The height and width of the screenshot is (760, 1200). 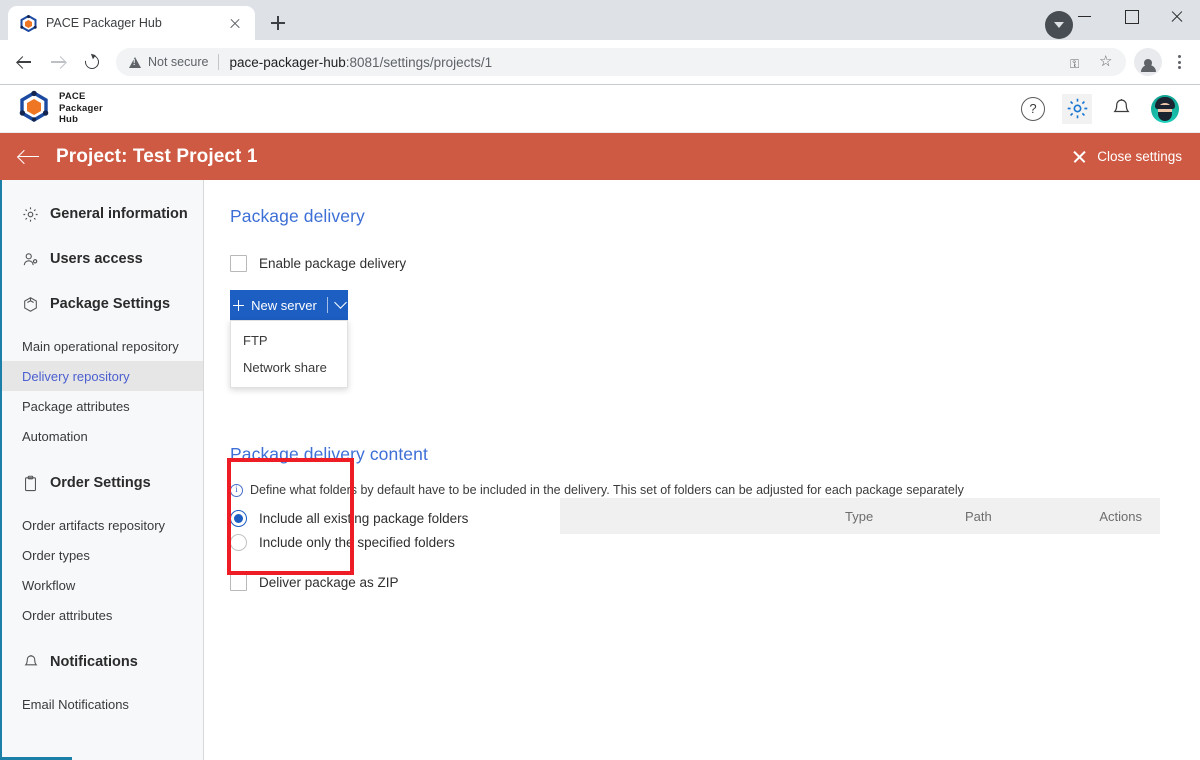 I want to click on header-icon-group: ?, so click(x=1109, y=108).